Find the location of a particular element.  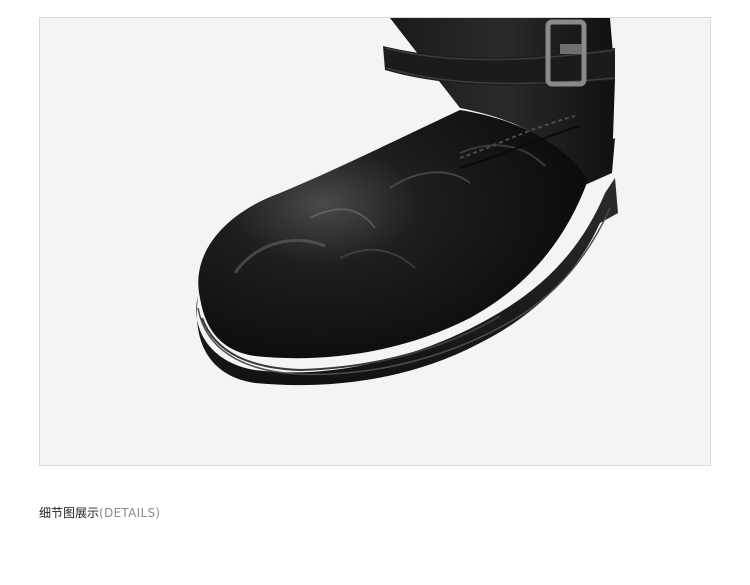

detail-caption: 细节图展示(DETAILS) is located at coordinates (99, 512).